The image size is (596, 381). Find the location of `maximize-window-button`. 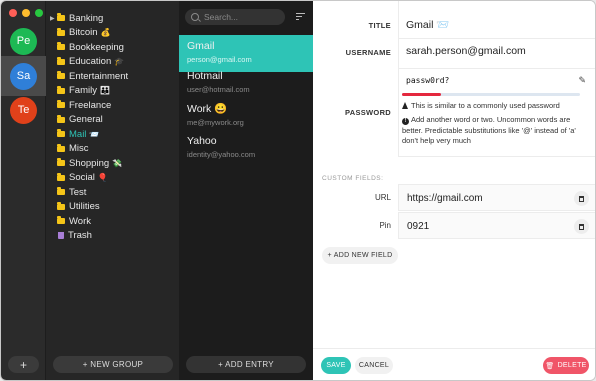

maximize-window-button is located at coordinates (39, 13).